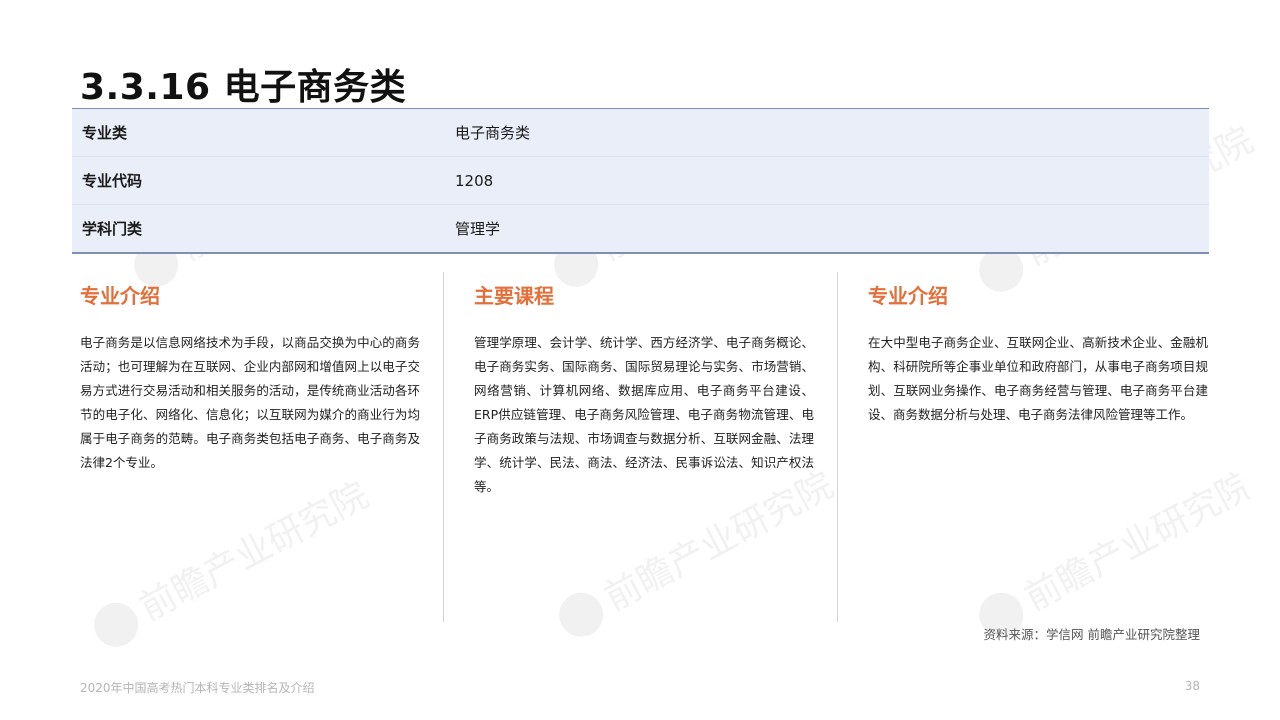 This screenshot has width=1280, height=720. What do you see at coordinates (478, 229) in the screenshot?
I see `info-value: 管理学` at bounding box center [478, 229].